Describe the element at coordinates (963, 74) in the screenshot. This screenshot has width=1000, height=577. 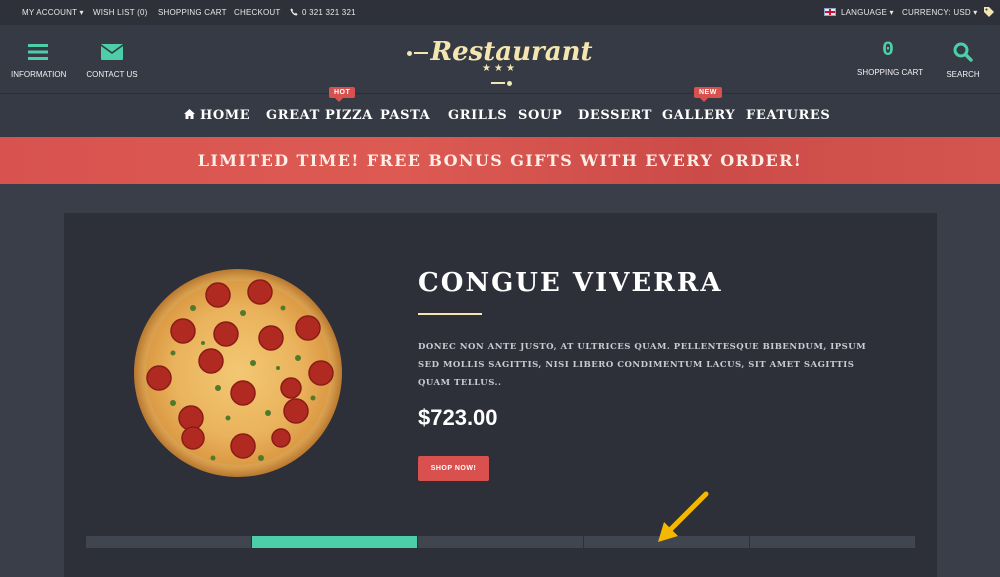
I see `search-label: SEARCH` at that location.